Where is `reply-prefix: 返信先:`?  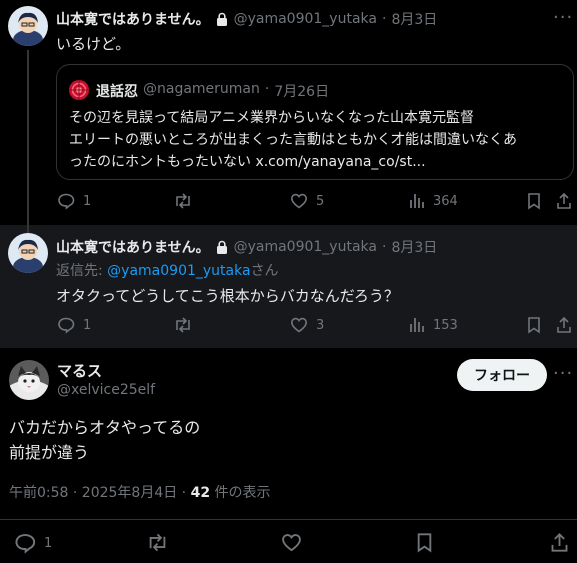 reply-prefix: 返信先: is located at coordinates (82, 271).